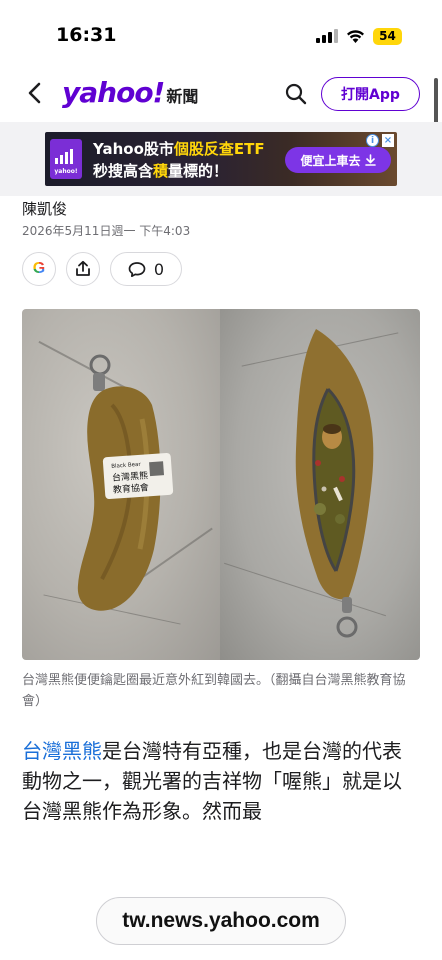  Describe the element at coordinates (106, 231) in the screenshot. I see `article-timestamp: 2026年5月11日週一 下午4:03` at that location.